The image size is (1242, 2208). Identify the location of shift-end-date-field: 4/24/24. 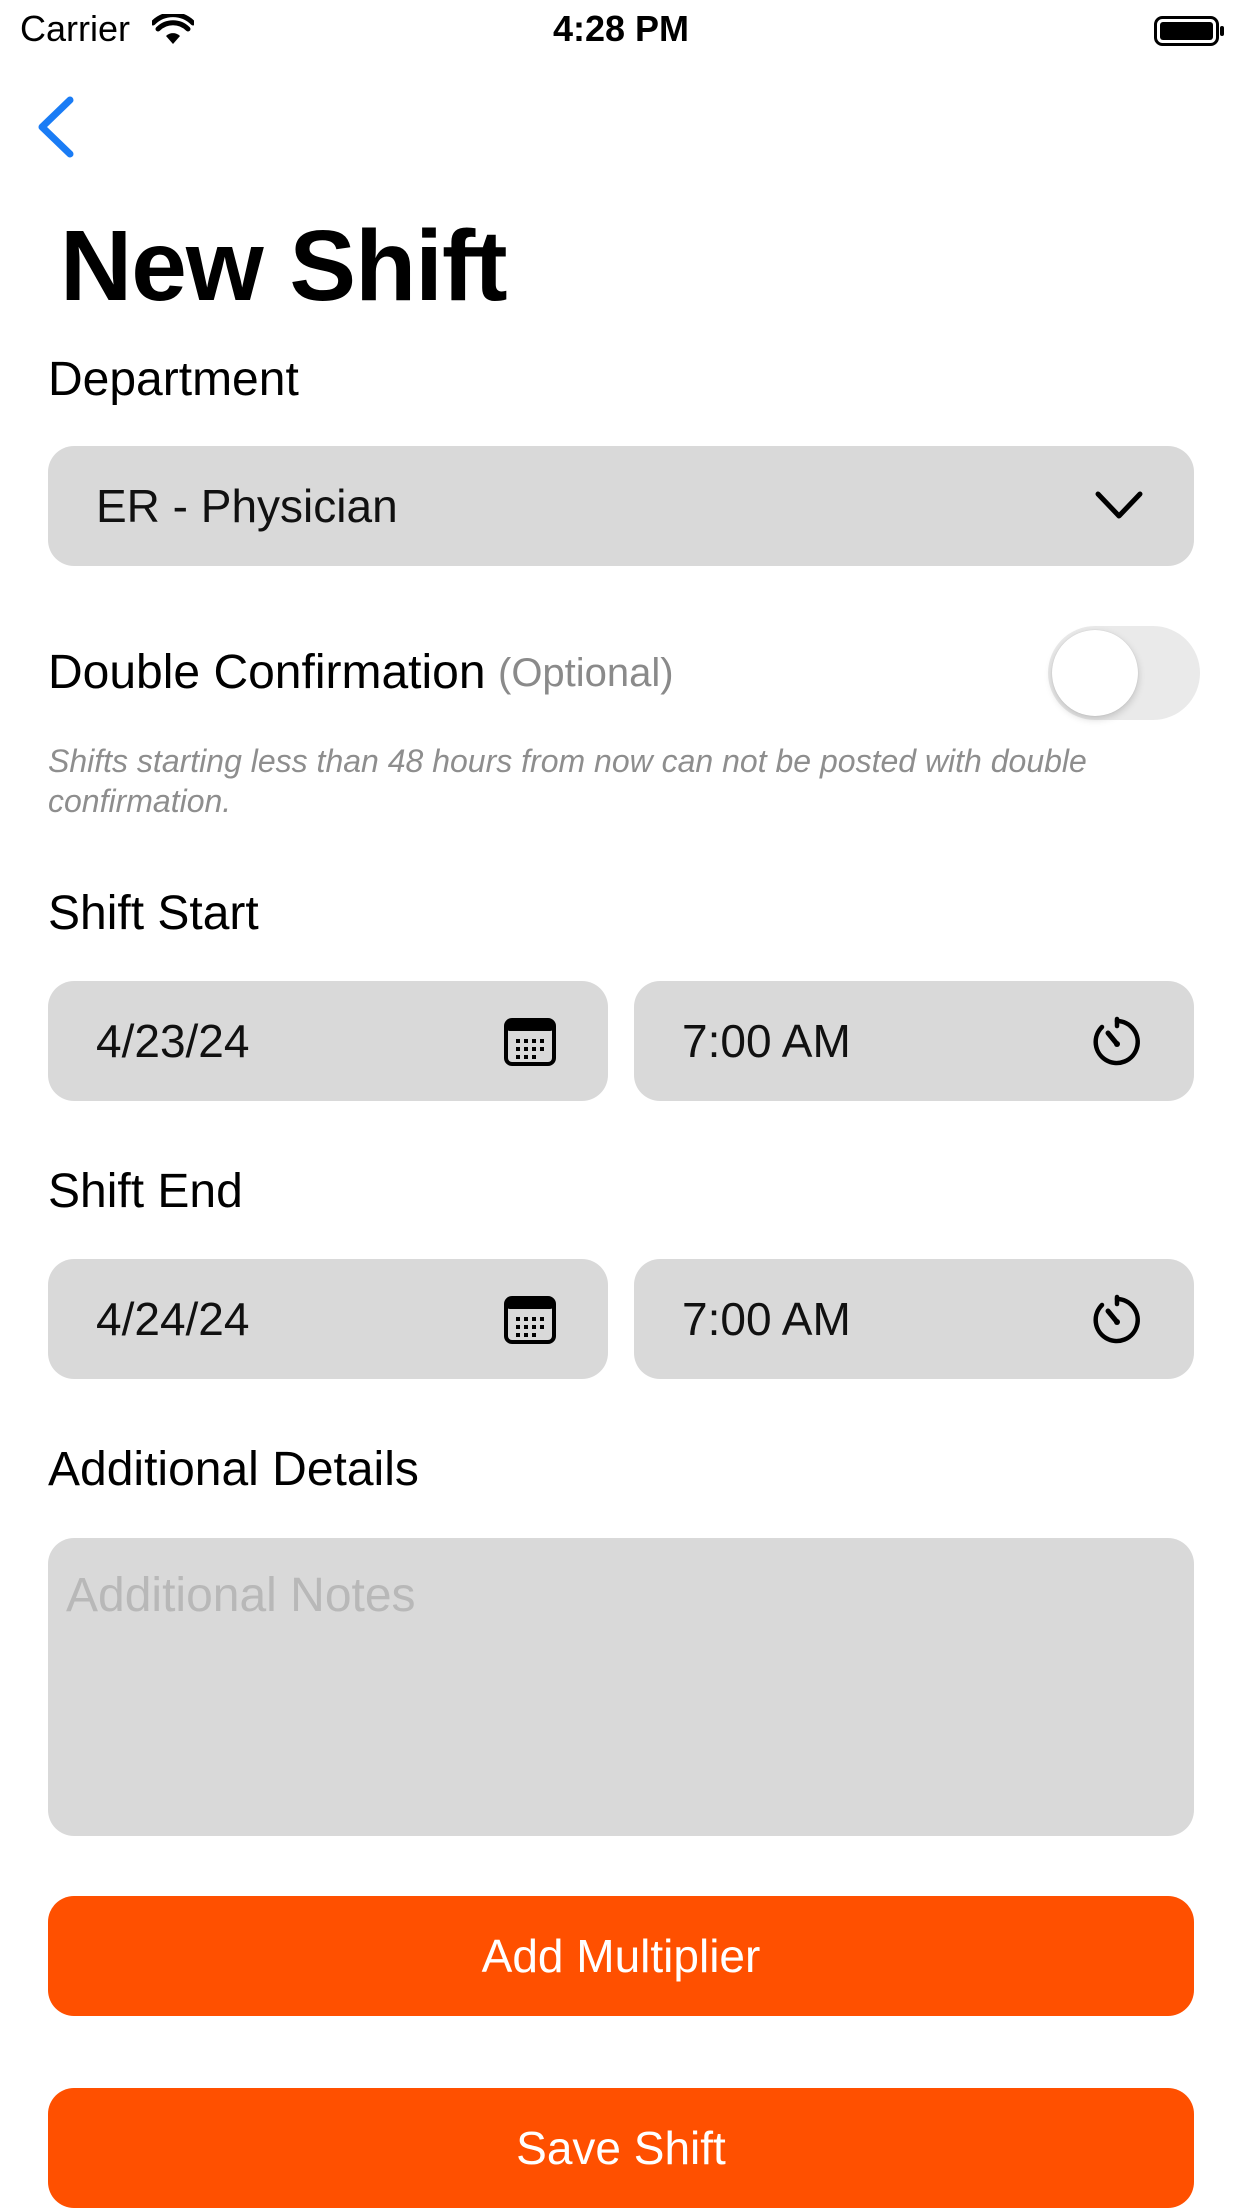
(328, 1319).